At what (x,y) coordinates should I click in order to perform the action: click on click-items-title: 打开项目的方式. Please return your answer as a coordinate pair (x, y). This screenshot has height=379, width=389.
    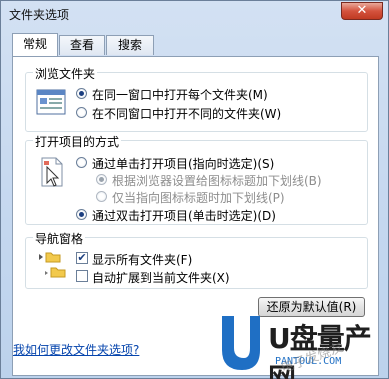
    Looking at the image, I should click on (77, 141).